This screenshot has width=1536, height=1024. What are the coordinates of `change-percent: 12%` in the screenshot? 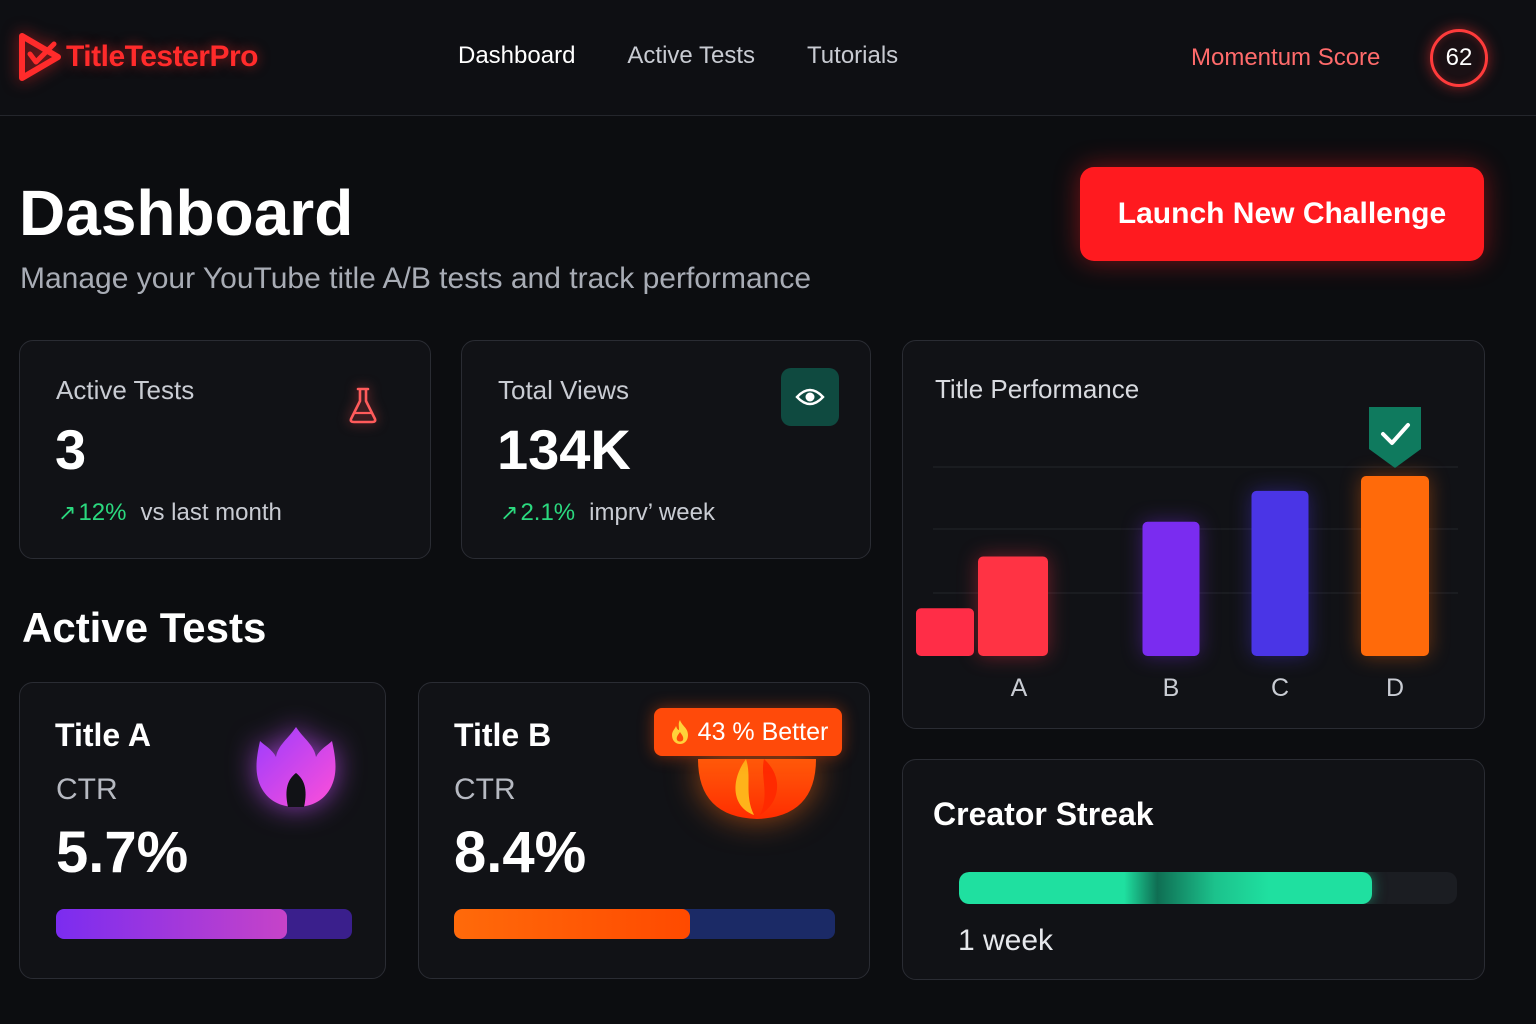 It's located at (102, 512).